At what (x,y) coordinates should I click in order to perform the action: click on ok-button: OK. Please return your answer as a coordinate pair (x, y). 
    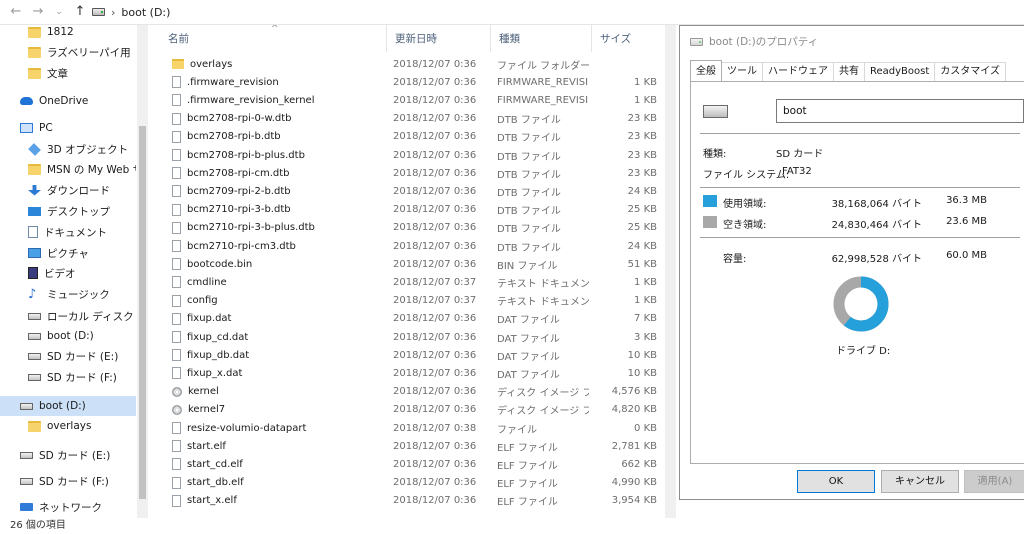
    Looking at the image, I should click on (836, 481).